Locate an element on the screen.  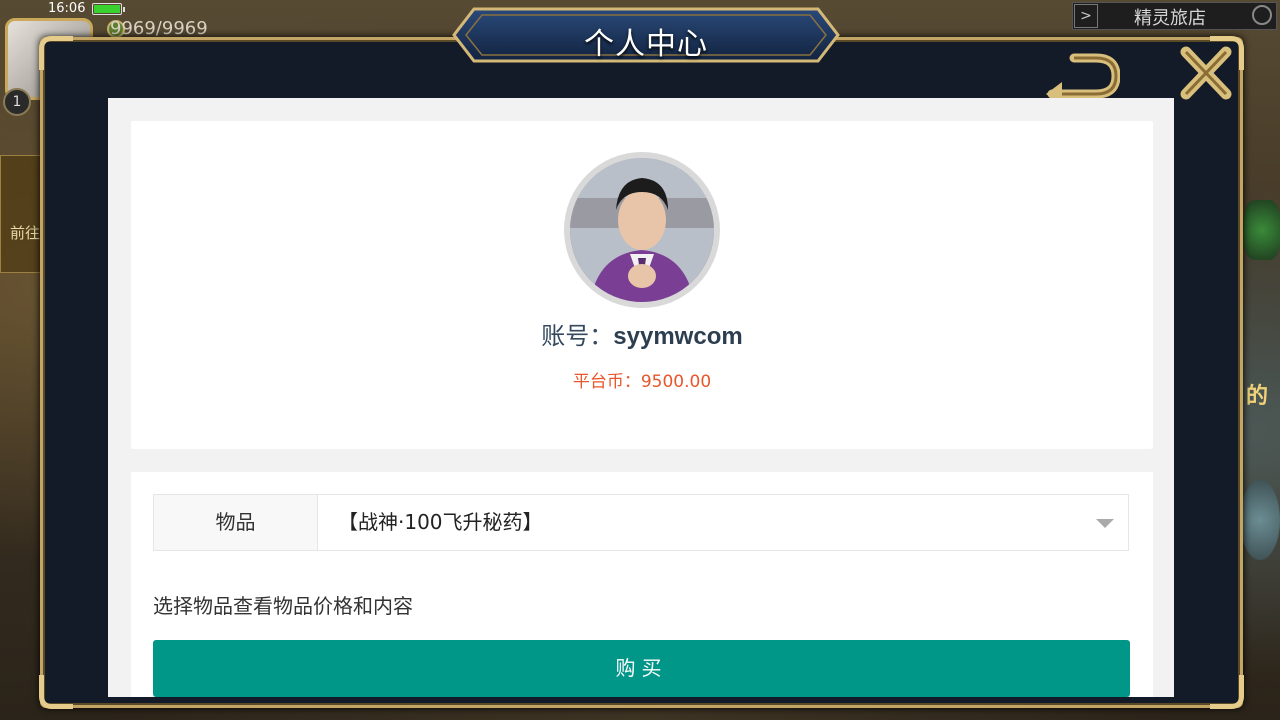
item-label: 物品 is located at coordinates (236, 522).